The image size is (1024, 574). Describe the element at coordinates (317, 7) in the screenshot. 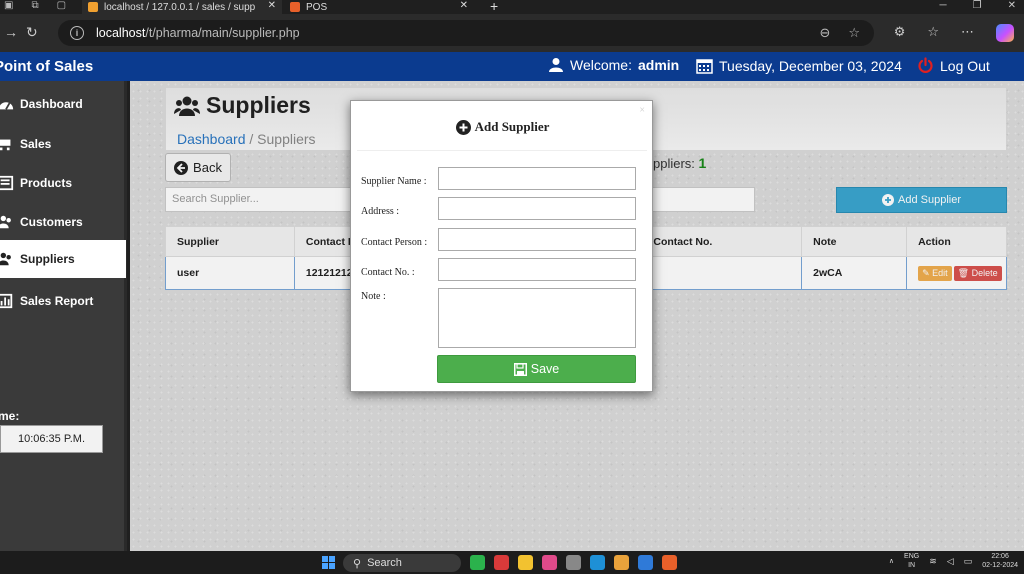

I see `tab-title: POS` at that location.